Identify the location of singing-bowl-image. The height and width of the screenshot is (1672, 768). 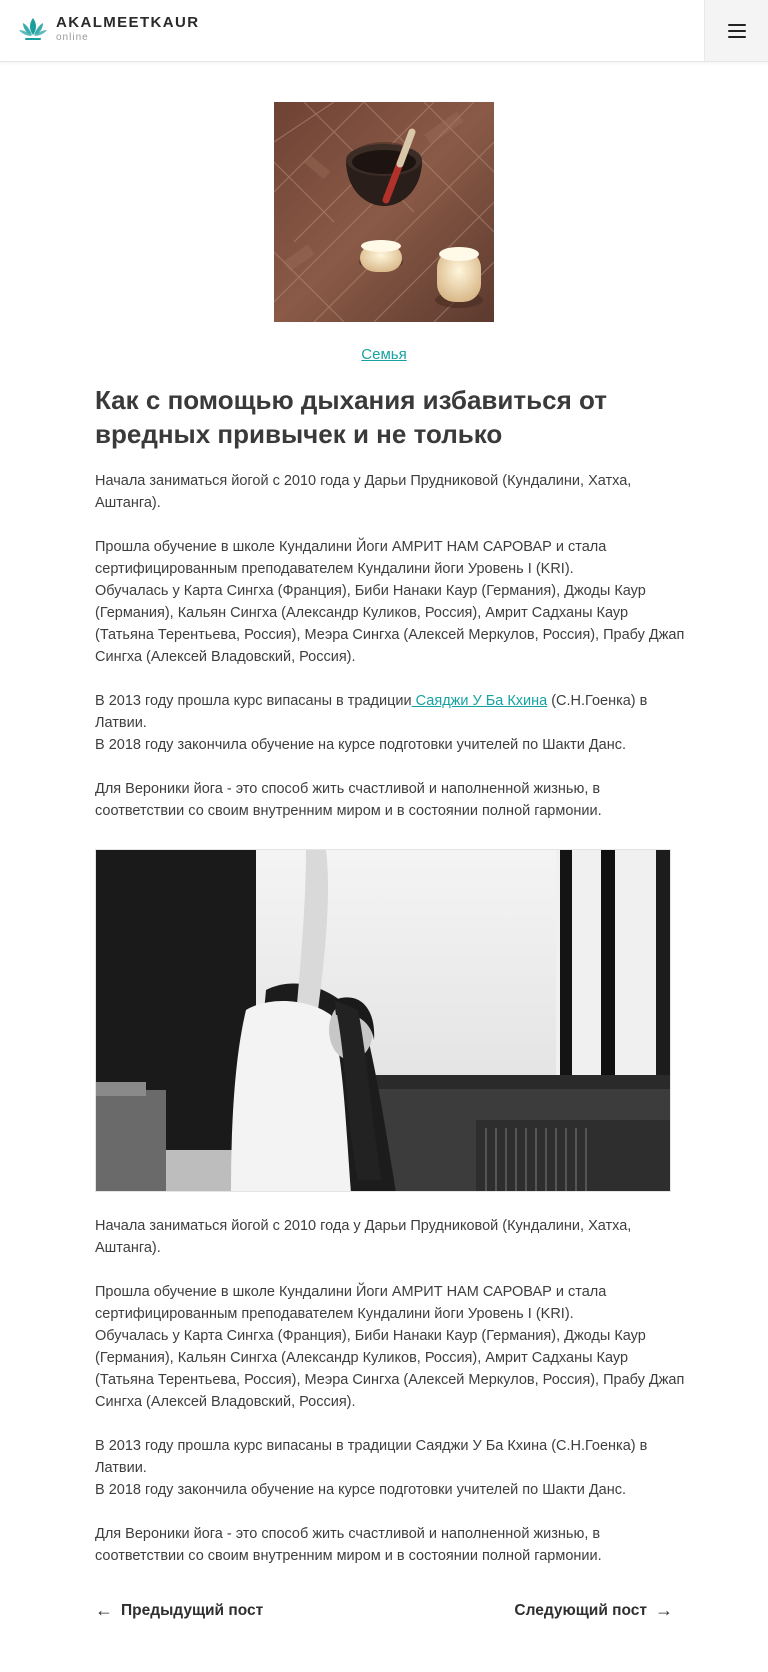
(384, 212).